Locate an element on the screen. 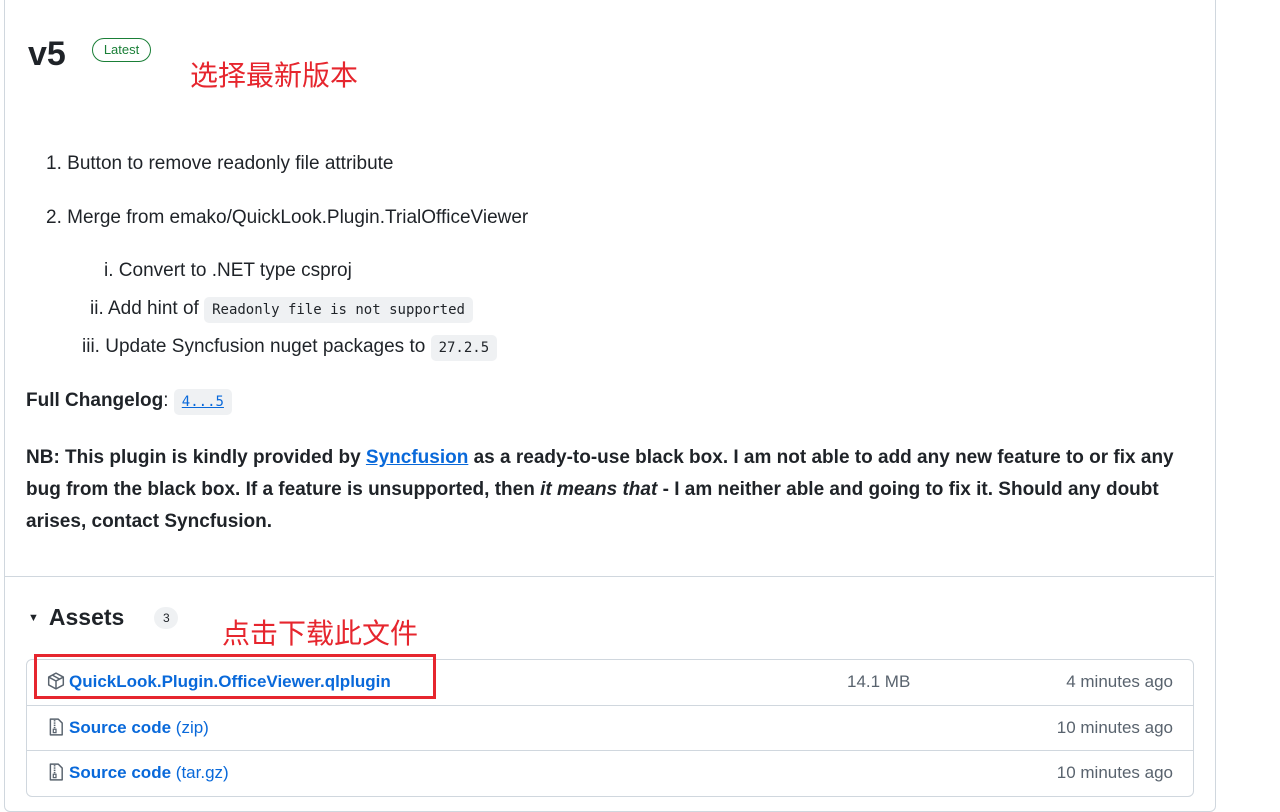  inline-code: Readonly file is not supported is located at coordinates (338, 310).